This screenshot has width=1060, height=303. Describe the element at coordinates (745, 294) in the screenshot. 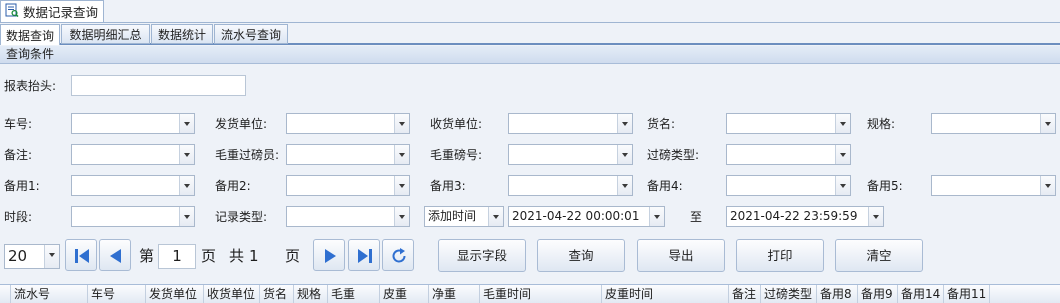

I see `column-header: 备注` at that location.